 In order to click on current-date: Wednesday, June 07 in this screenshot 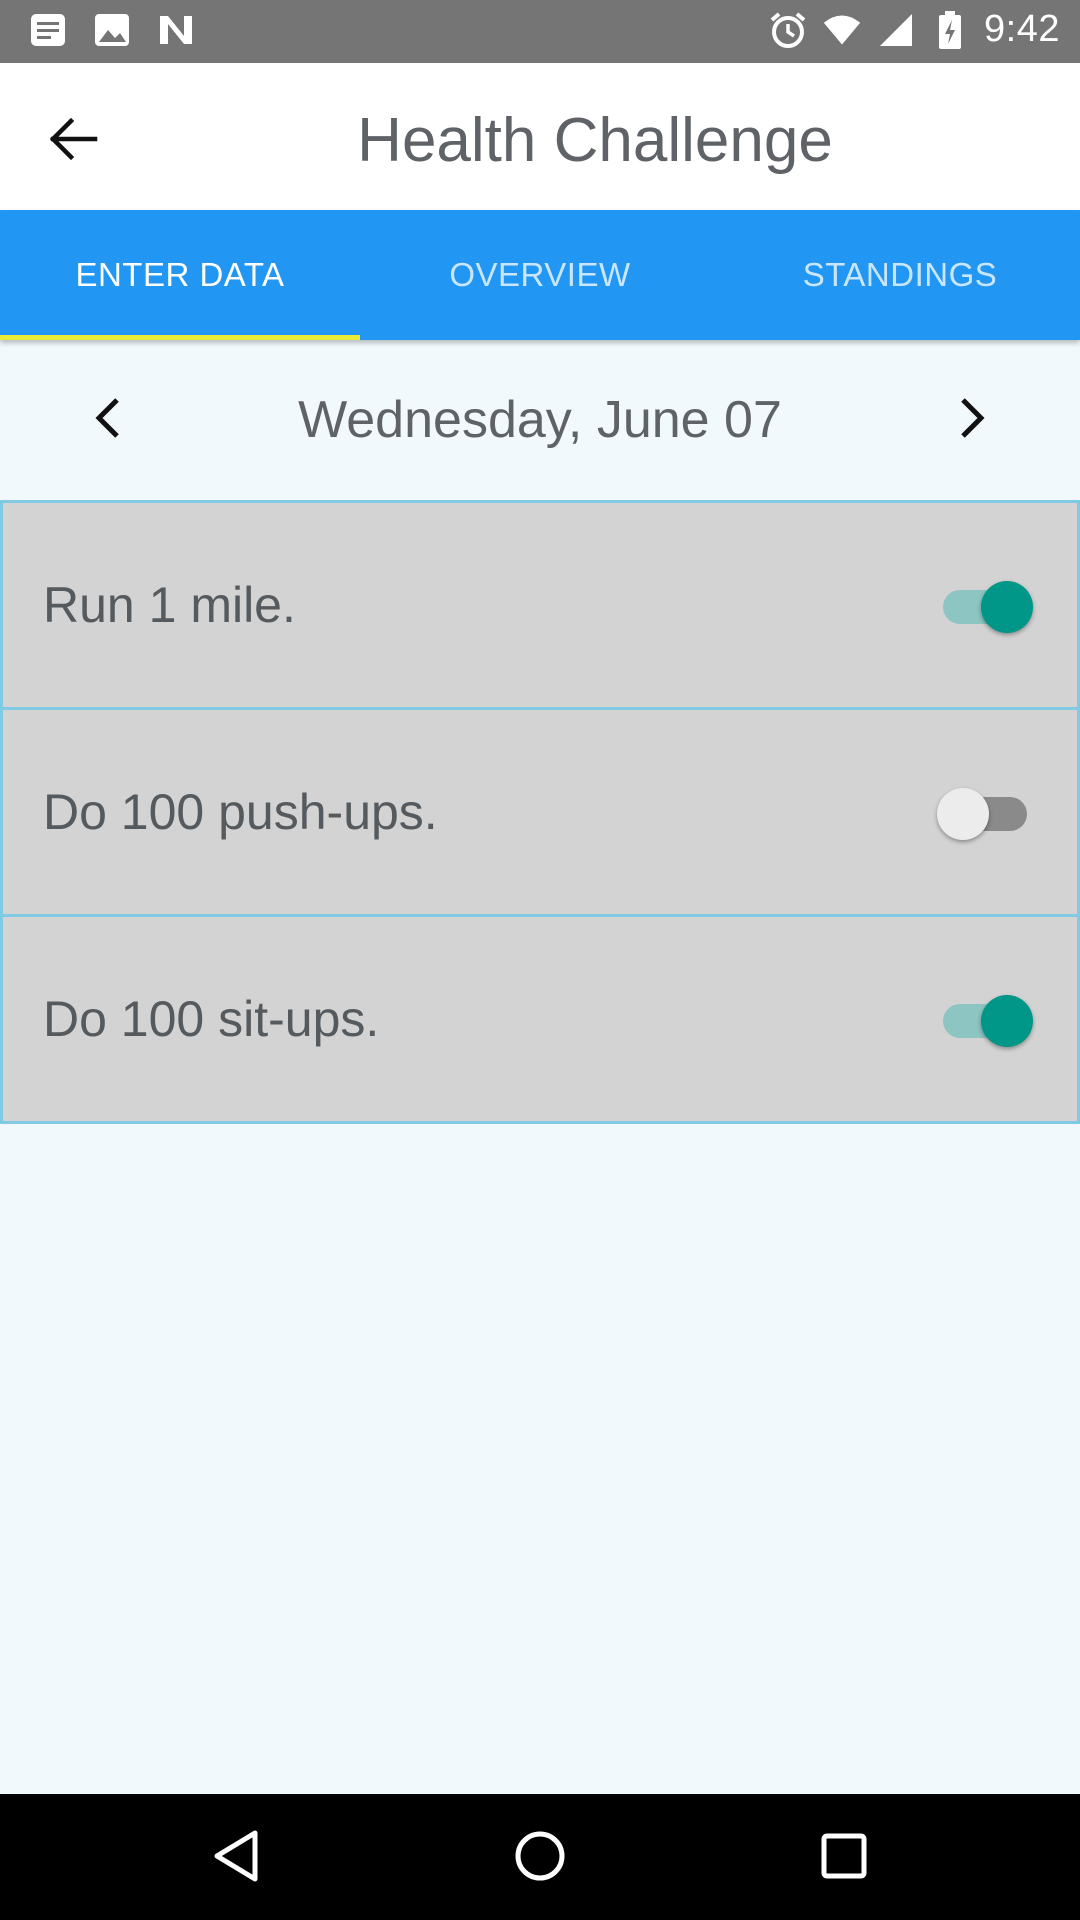, I will do `click(540, 420)`.